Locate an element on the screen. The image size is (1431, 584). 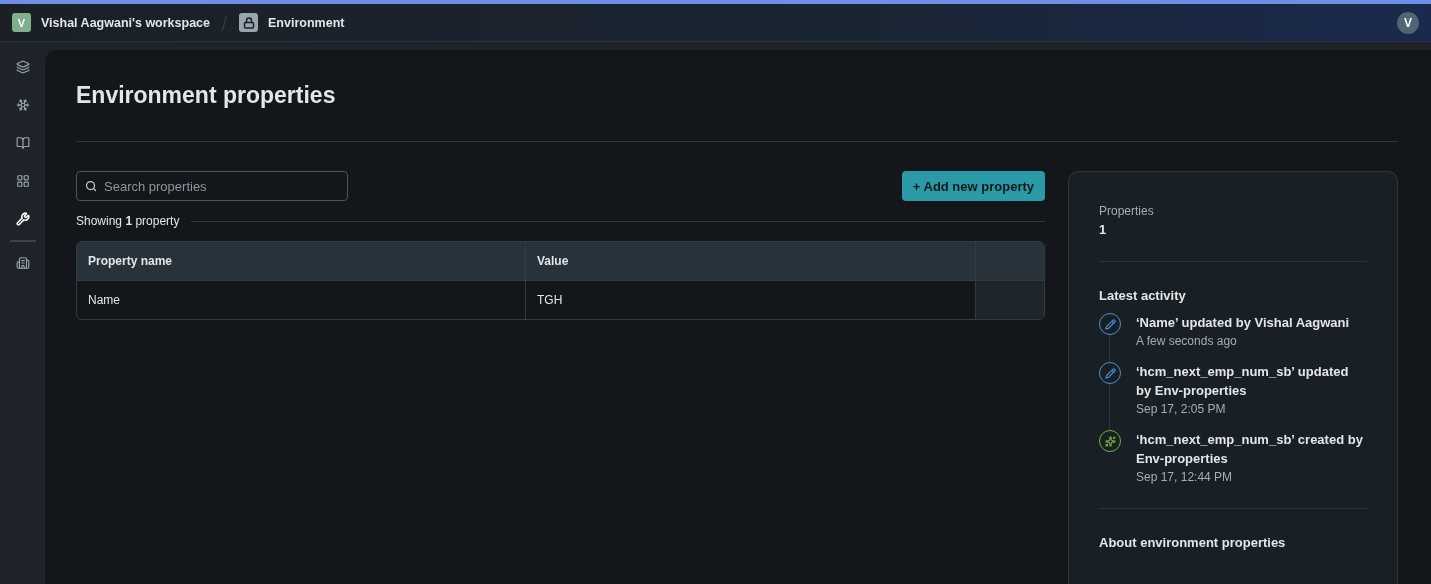
workspace-link: Vishal Aagwani's workspace is located at coordinates (126, 22).